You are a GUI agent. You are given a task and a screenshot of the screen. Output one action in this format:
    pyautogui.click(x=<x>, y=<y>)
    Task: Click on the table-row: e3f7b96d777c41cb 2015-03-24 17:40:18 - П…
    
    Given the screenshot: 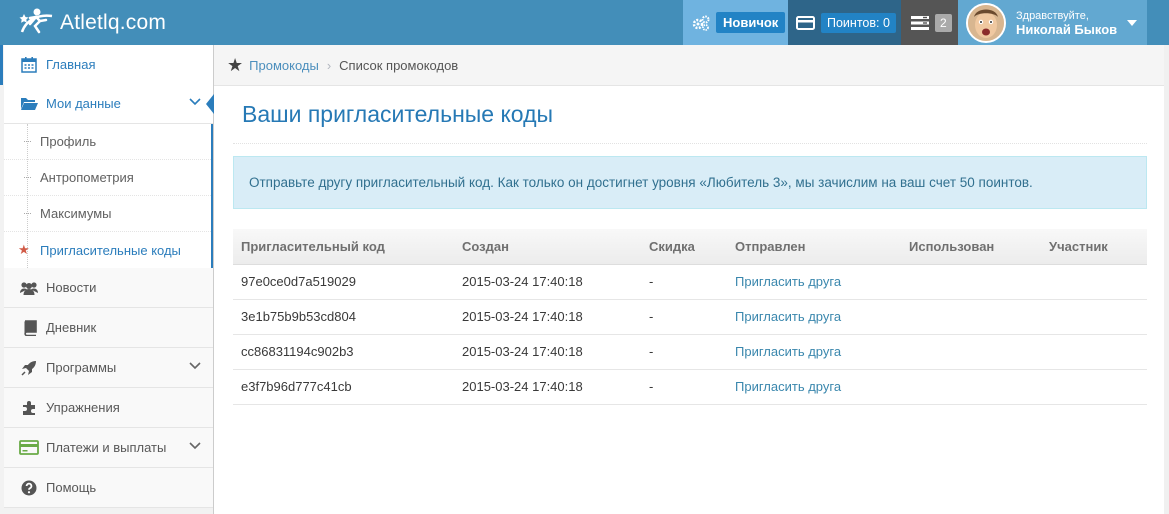 What is the action you would take?
    pyautogui.click(x=690, y=387)
    